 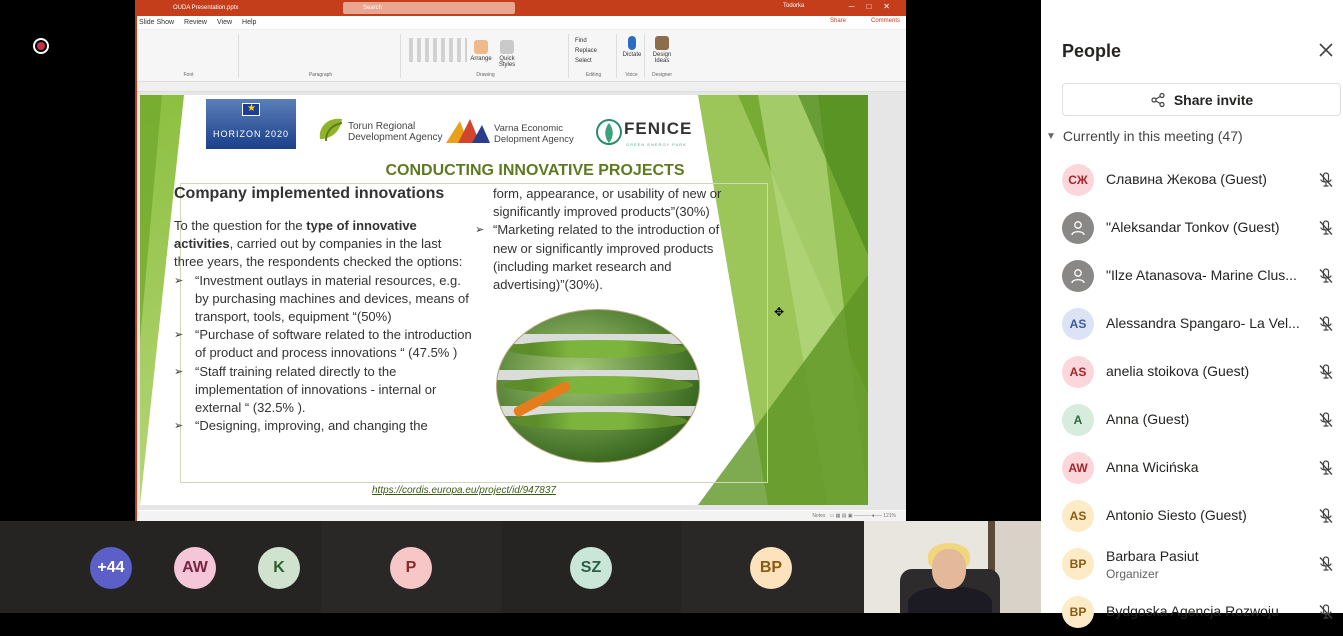 I want to click on participant-avatar: BP, so click(x=771, y=568).